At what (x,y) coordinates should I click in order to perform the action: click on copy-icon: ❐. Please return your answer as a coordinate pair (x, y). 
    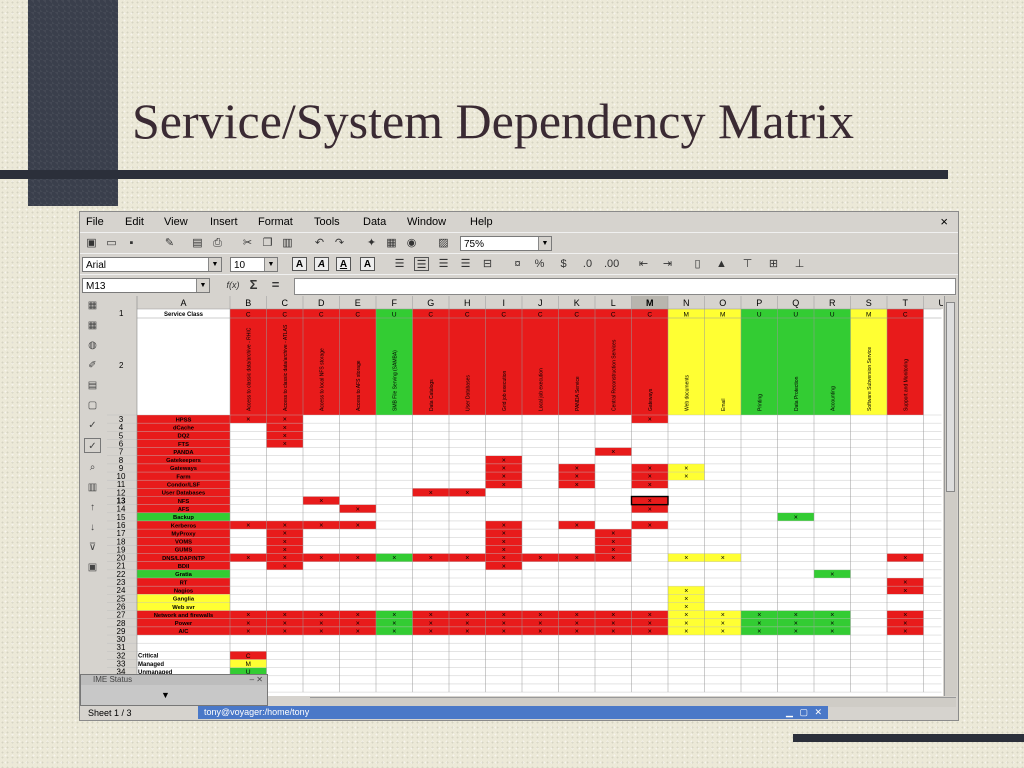
    Looking at the image, I should click on (267, 243).